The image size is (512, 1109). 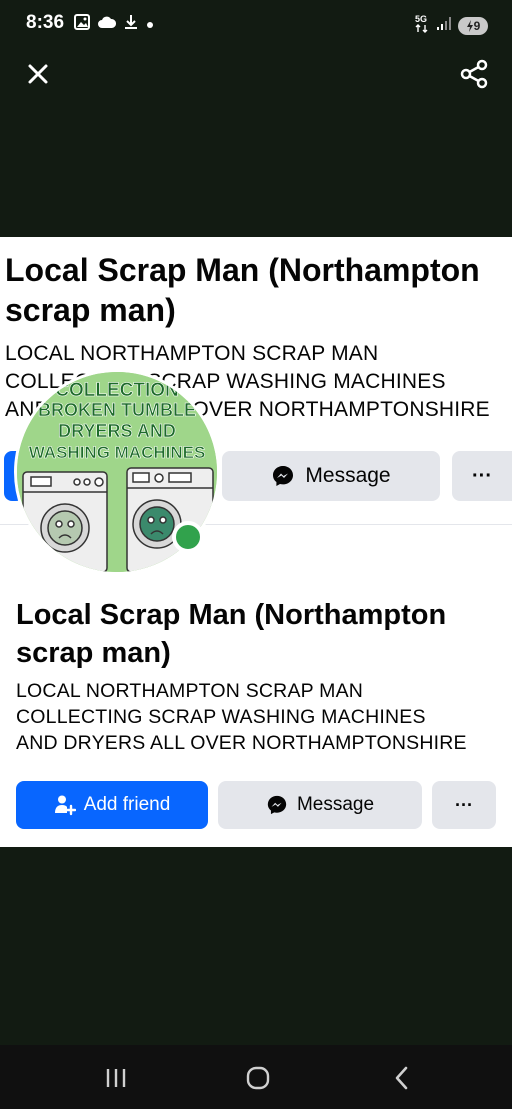 What do you see at coordinates (188, 537) in the screenshot?
I see `online-status-indicator` at bounding box center [188, 537].